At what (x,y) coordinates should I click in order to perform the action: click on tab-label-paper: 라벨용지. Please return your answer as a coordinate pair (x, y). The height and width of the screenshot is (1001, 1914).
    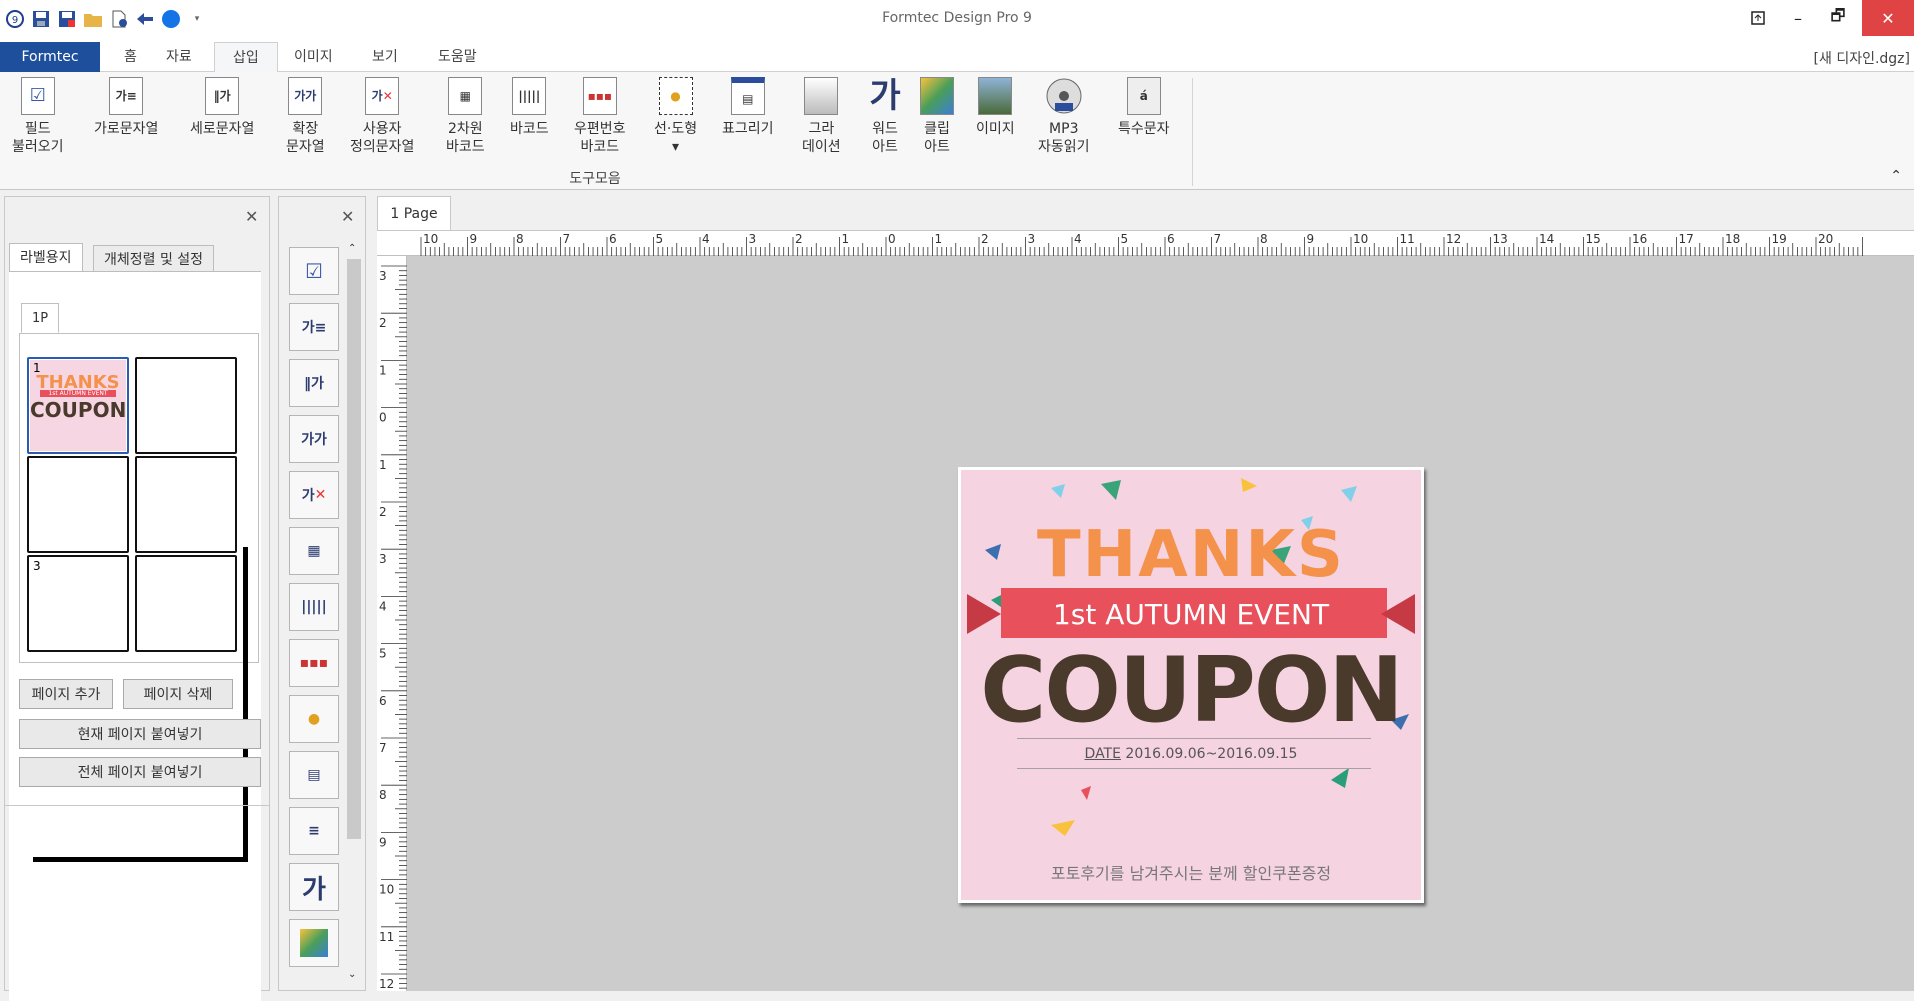
    Looking at the image, I should click on (46, 258).